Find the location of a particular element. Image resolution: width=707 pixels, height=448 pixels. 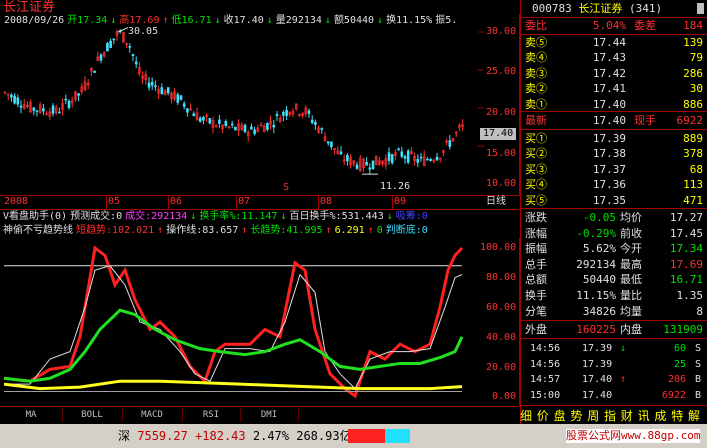

stat-l2: 均量 is located at coordinates (631, 311).